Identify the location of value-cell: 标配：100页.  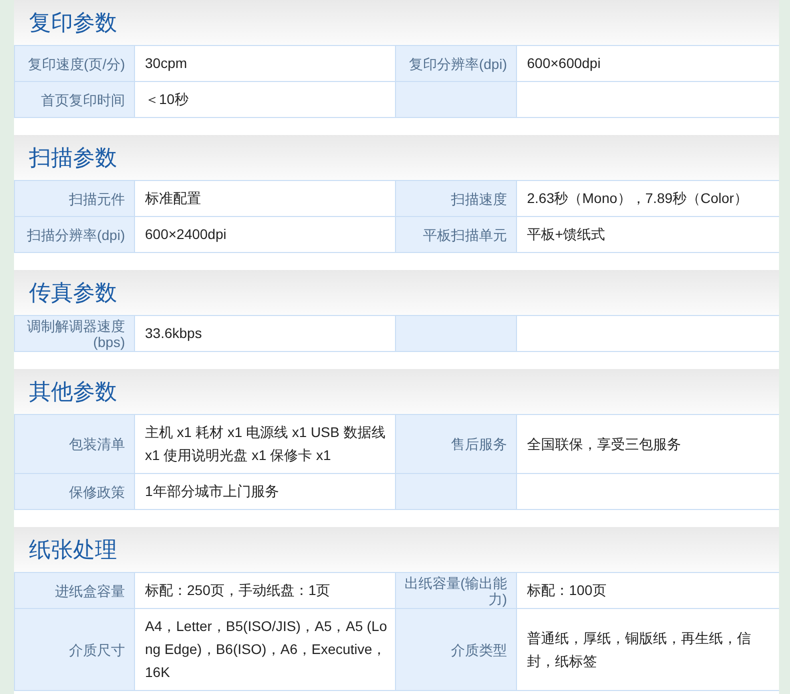
(647, 590).